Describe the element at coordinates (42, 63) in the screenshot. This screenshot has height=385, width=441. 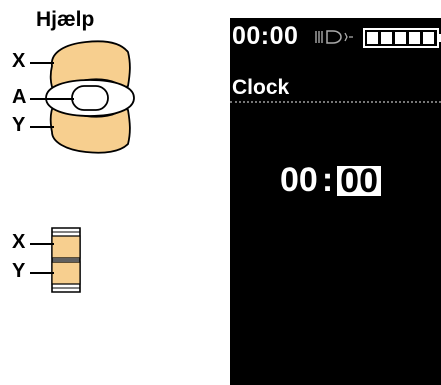
I see `leader-x-top` at that location.